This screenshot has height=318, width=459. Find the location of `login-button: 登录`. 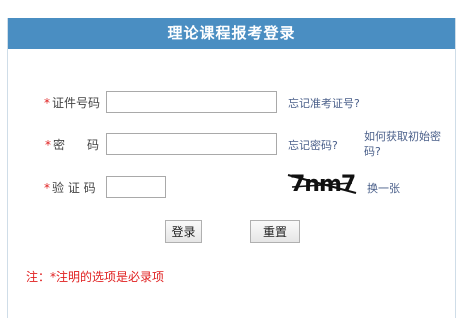

login-button: 登录 is located at coordinates (183, 231).